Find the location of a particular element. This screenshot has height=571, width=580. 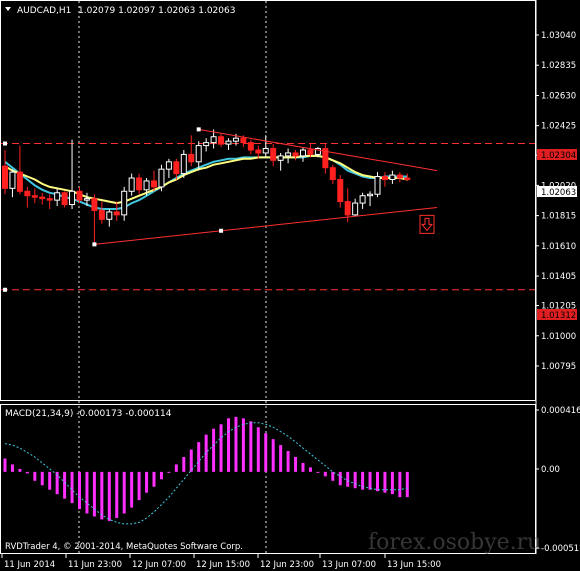

price-axis-label: 1.01610 is located at coordinates (558, 247).